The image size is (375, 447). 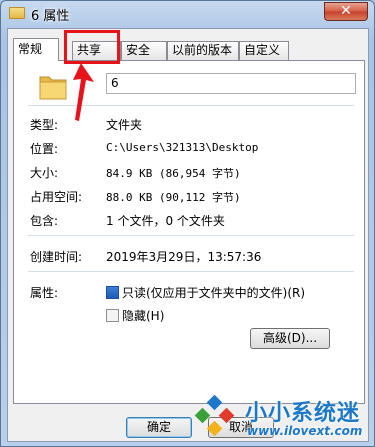 What do you see at coordinates (213, 292) in the screenshot?
I see `readonly-checkbox-label: 只读(仅应用于文件夹中的文件)(R)` at bounding box center [213, 292].